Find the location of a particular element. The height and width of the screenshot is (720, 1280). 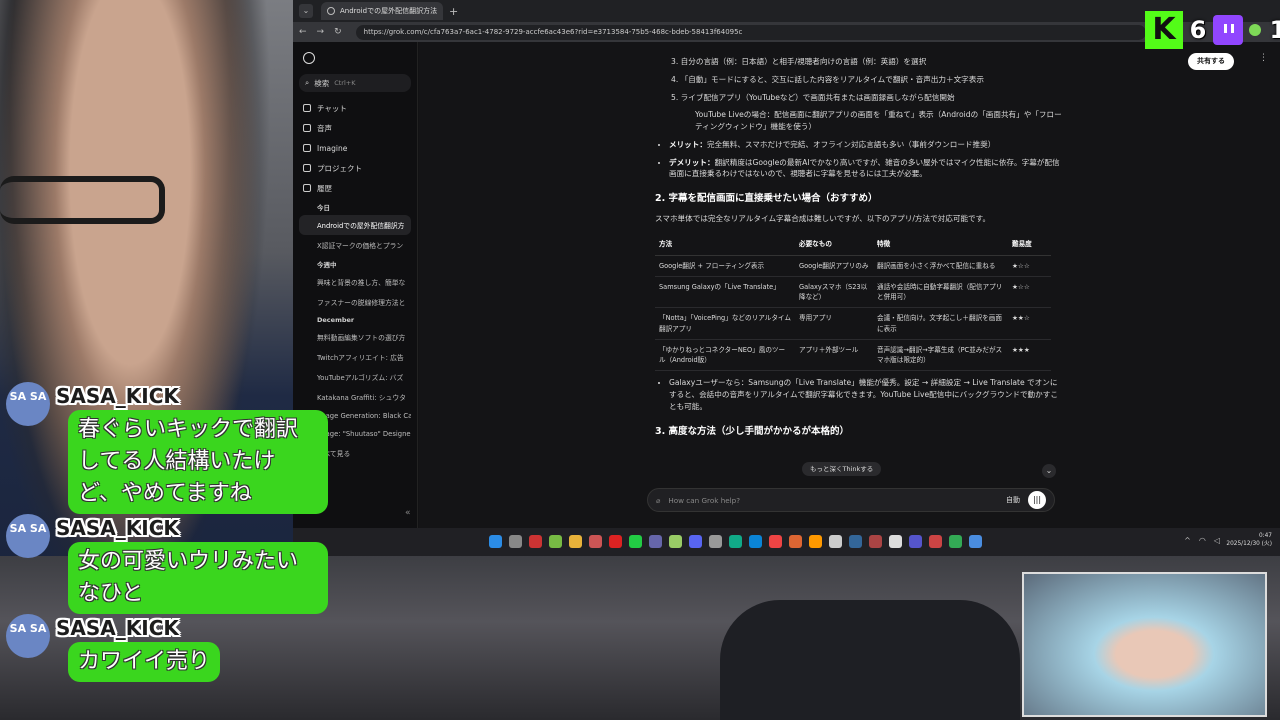

table-cell: 翻訳画面を小さく浮かべて配信に重ねる is located at coordinates (940, 266).